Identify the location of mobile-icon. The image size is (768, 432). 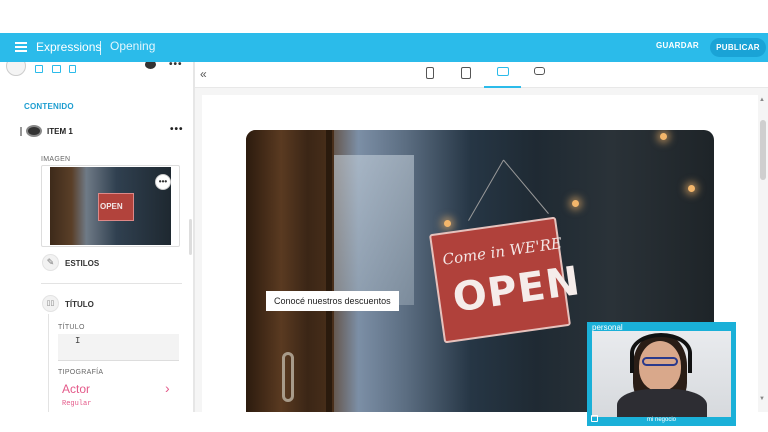
(430, 73).